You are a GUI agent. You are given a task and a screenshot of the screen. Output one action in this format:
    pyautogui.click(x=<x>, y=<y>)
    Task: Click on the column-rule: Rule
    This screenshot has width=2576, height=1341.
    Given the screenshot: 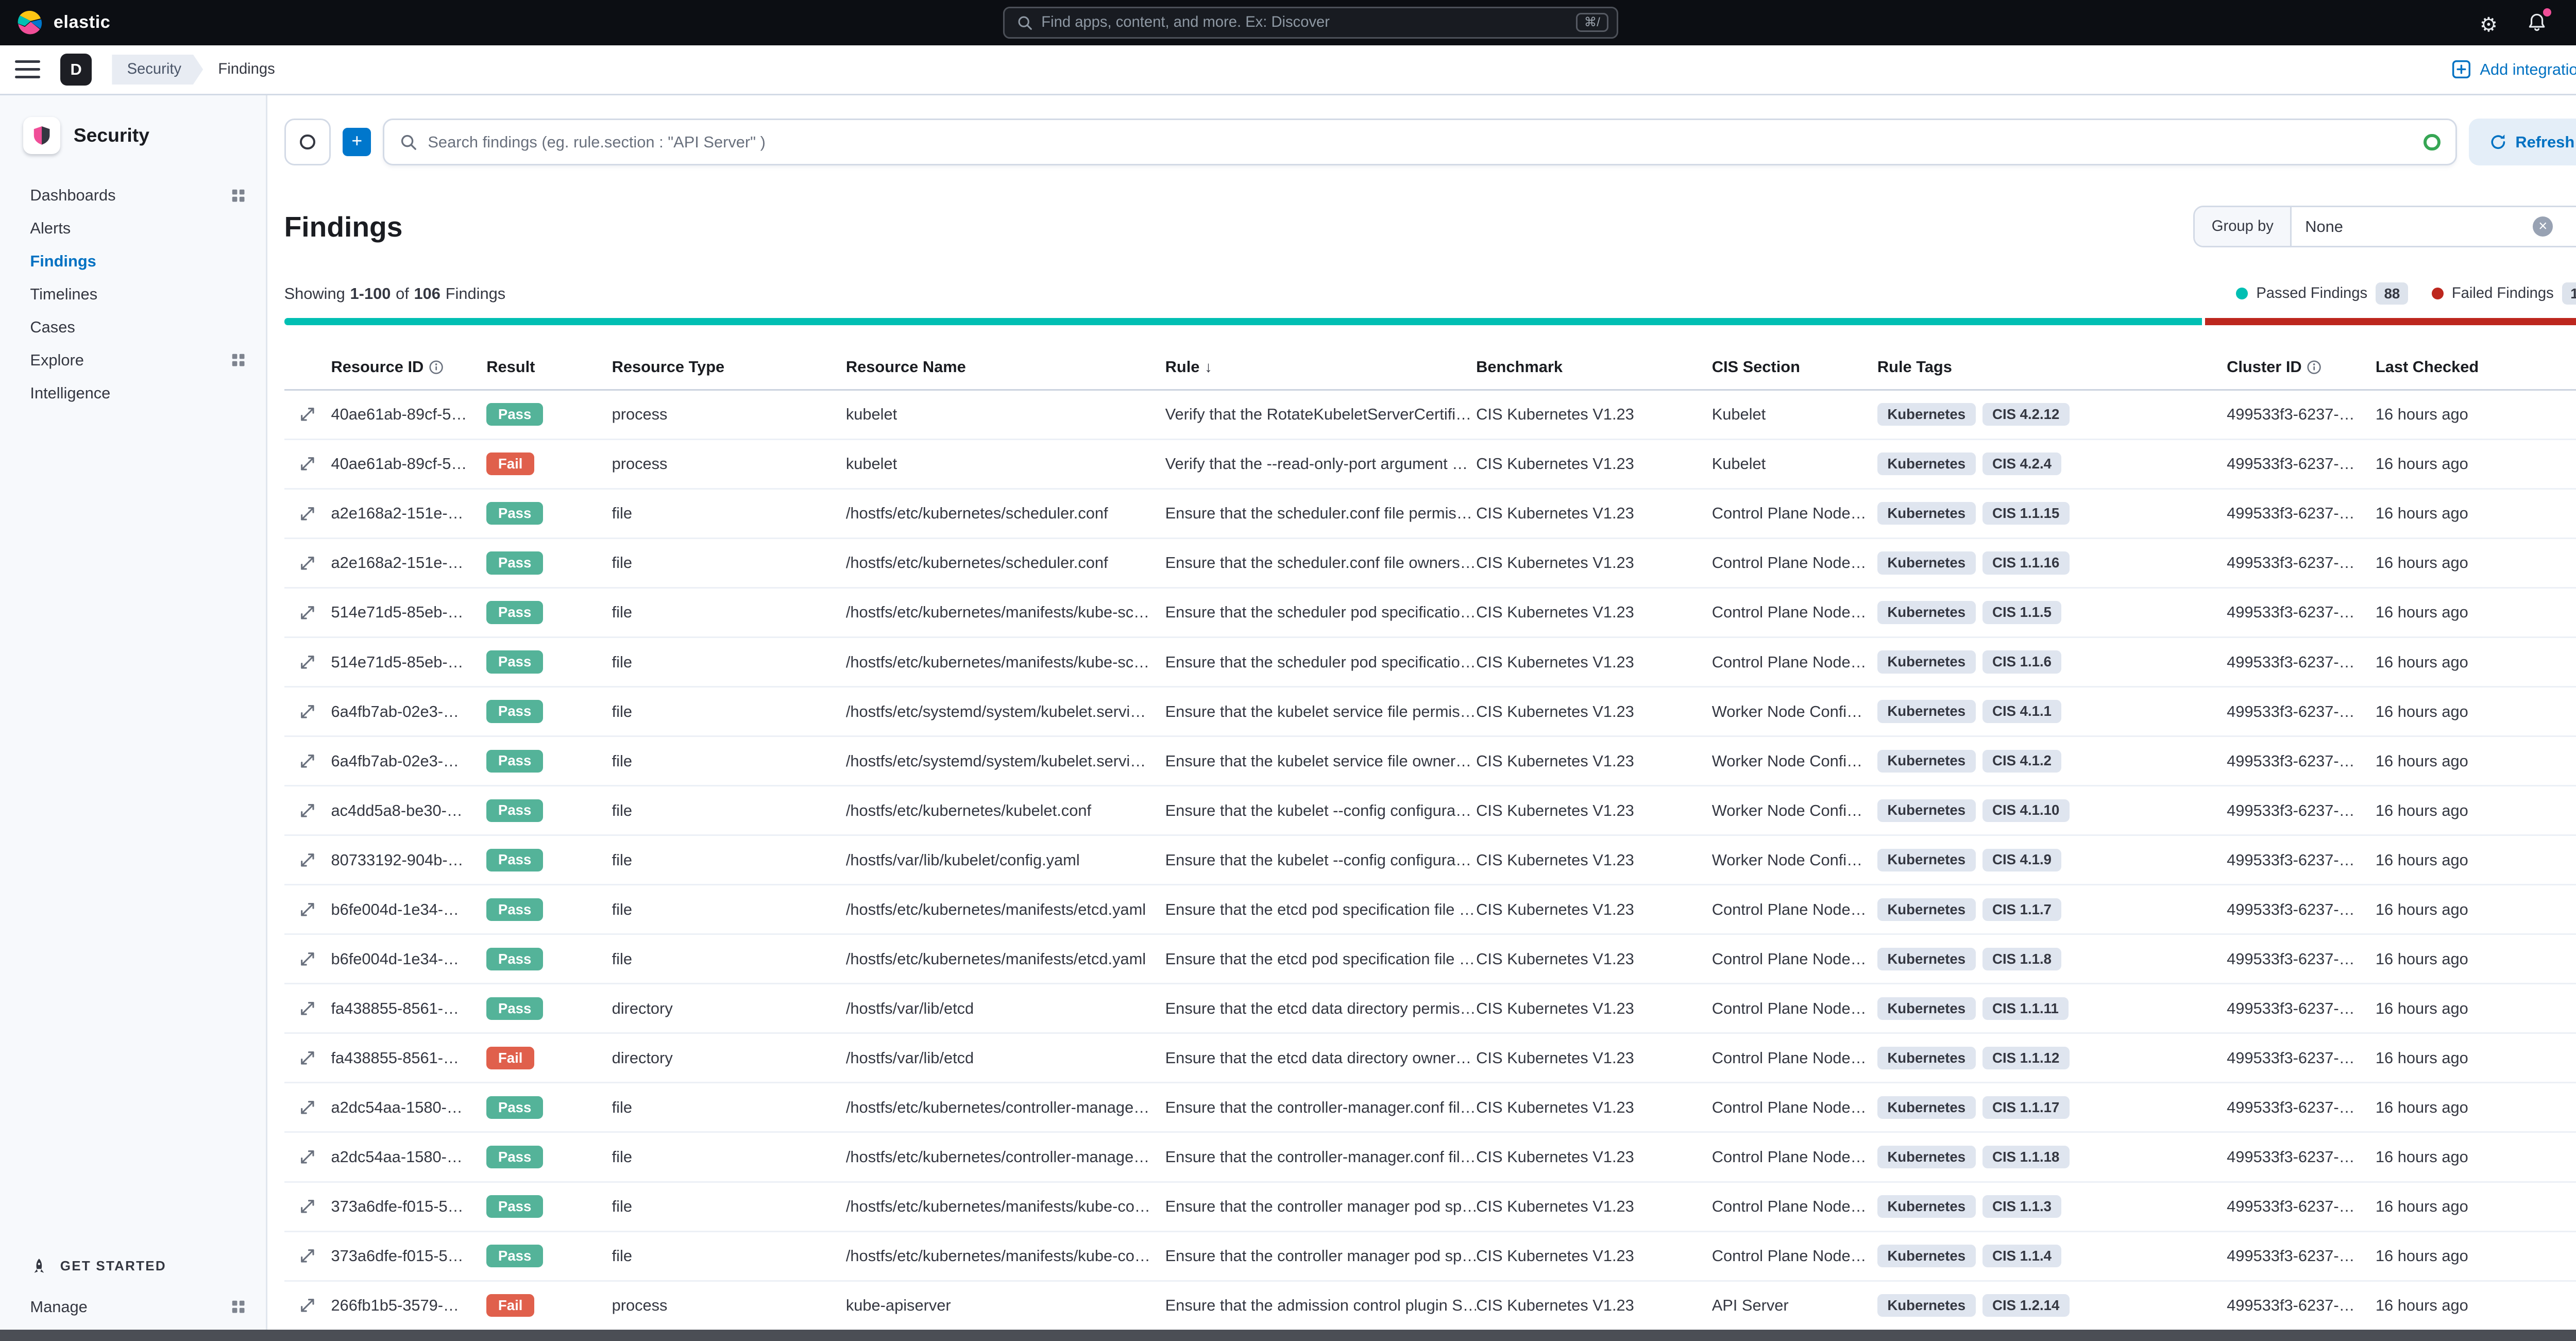 What is the action you would take?
    pyautogui.click(x=1321, y=367)
    